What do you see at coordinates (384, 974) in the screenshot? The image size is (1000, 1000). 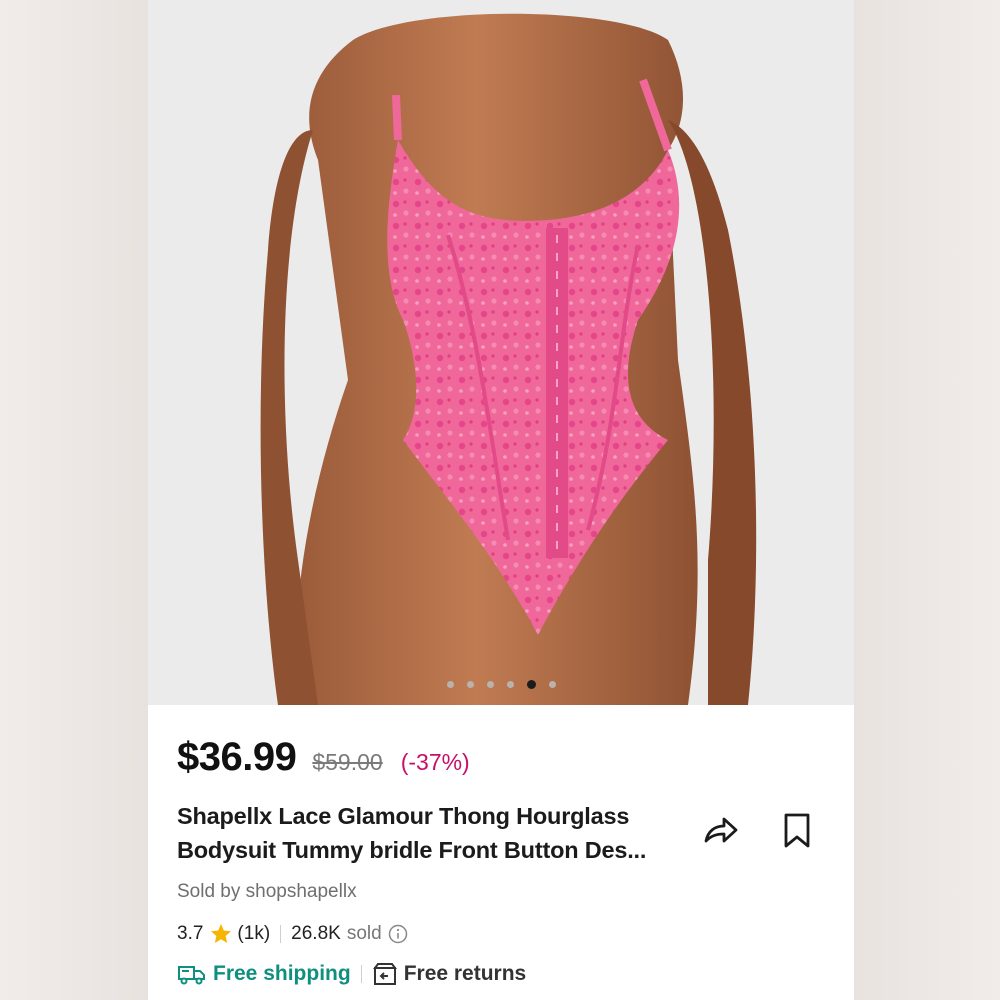 I see `return-box-icon` at bounding box center [384, 974].